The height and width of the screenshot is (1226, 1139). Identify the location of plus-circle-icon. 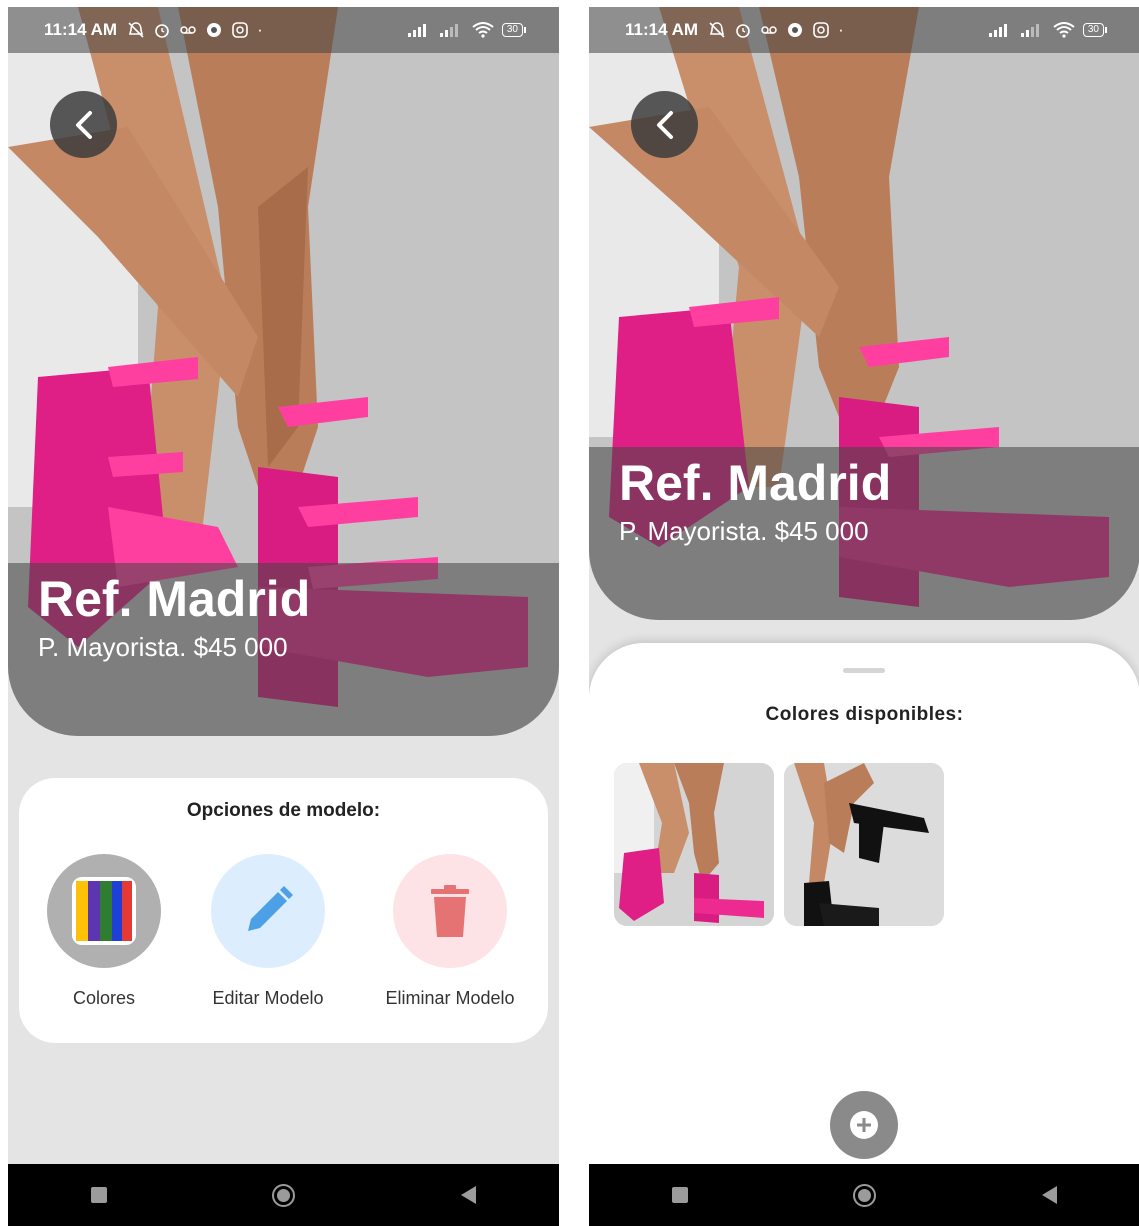
(864, 1125).